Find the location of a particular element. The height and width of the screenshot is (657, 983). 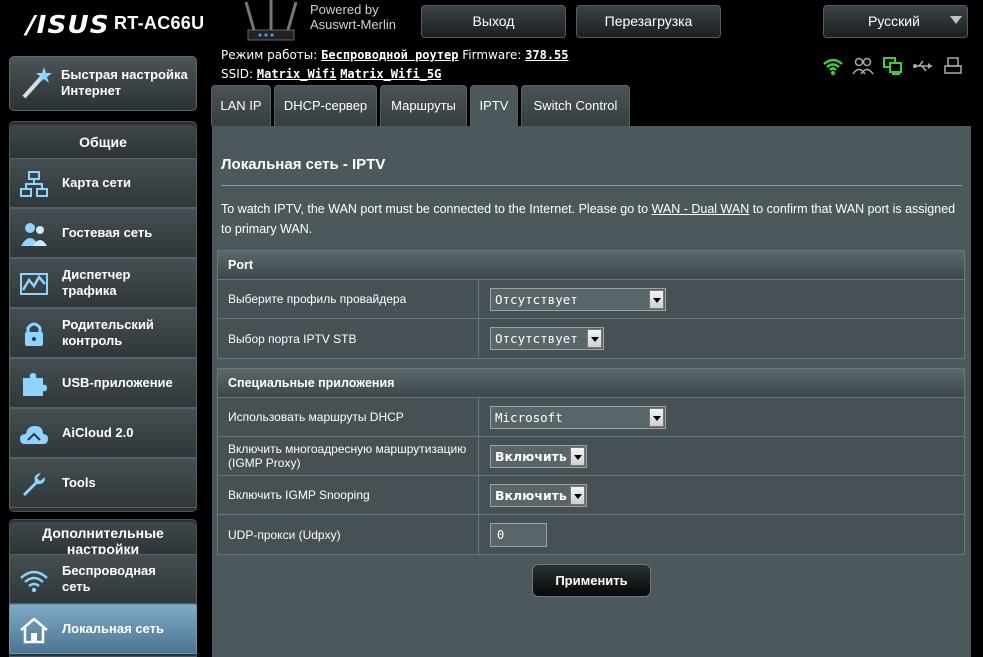

page-title: Локальная сеть - IPTV is located at coordinates (303, 164).